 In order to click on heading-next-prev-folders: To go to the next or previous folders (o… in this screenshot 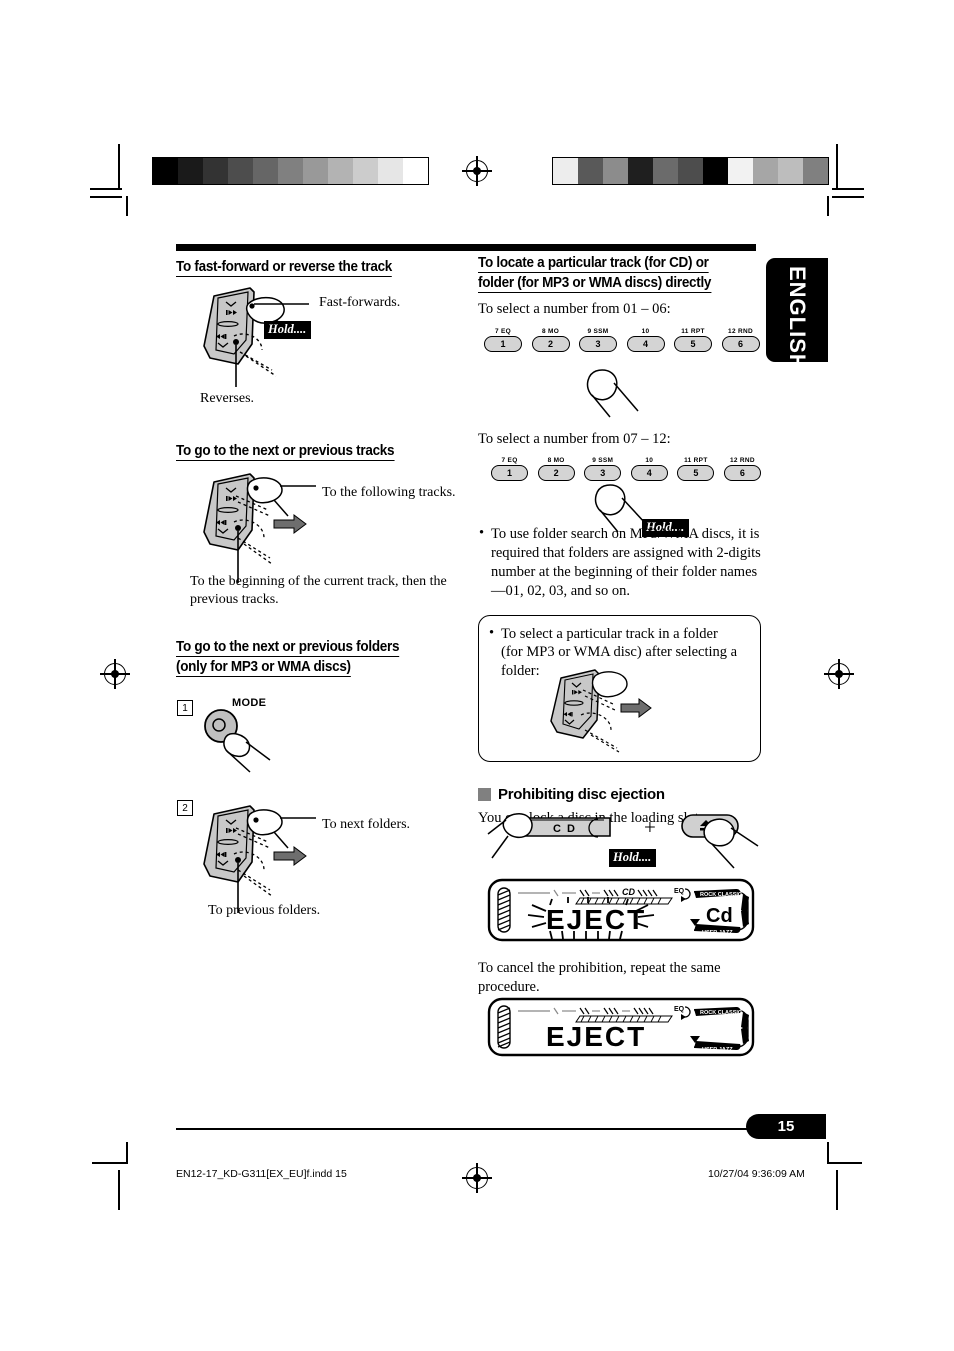, I will do `click(307, 658)`.